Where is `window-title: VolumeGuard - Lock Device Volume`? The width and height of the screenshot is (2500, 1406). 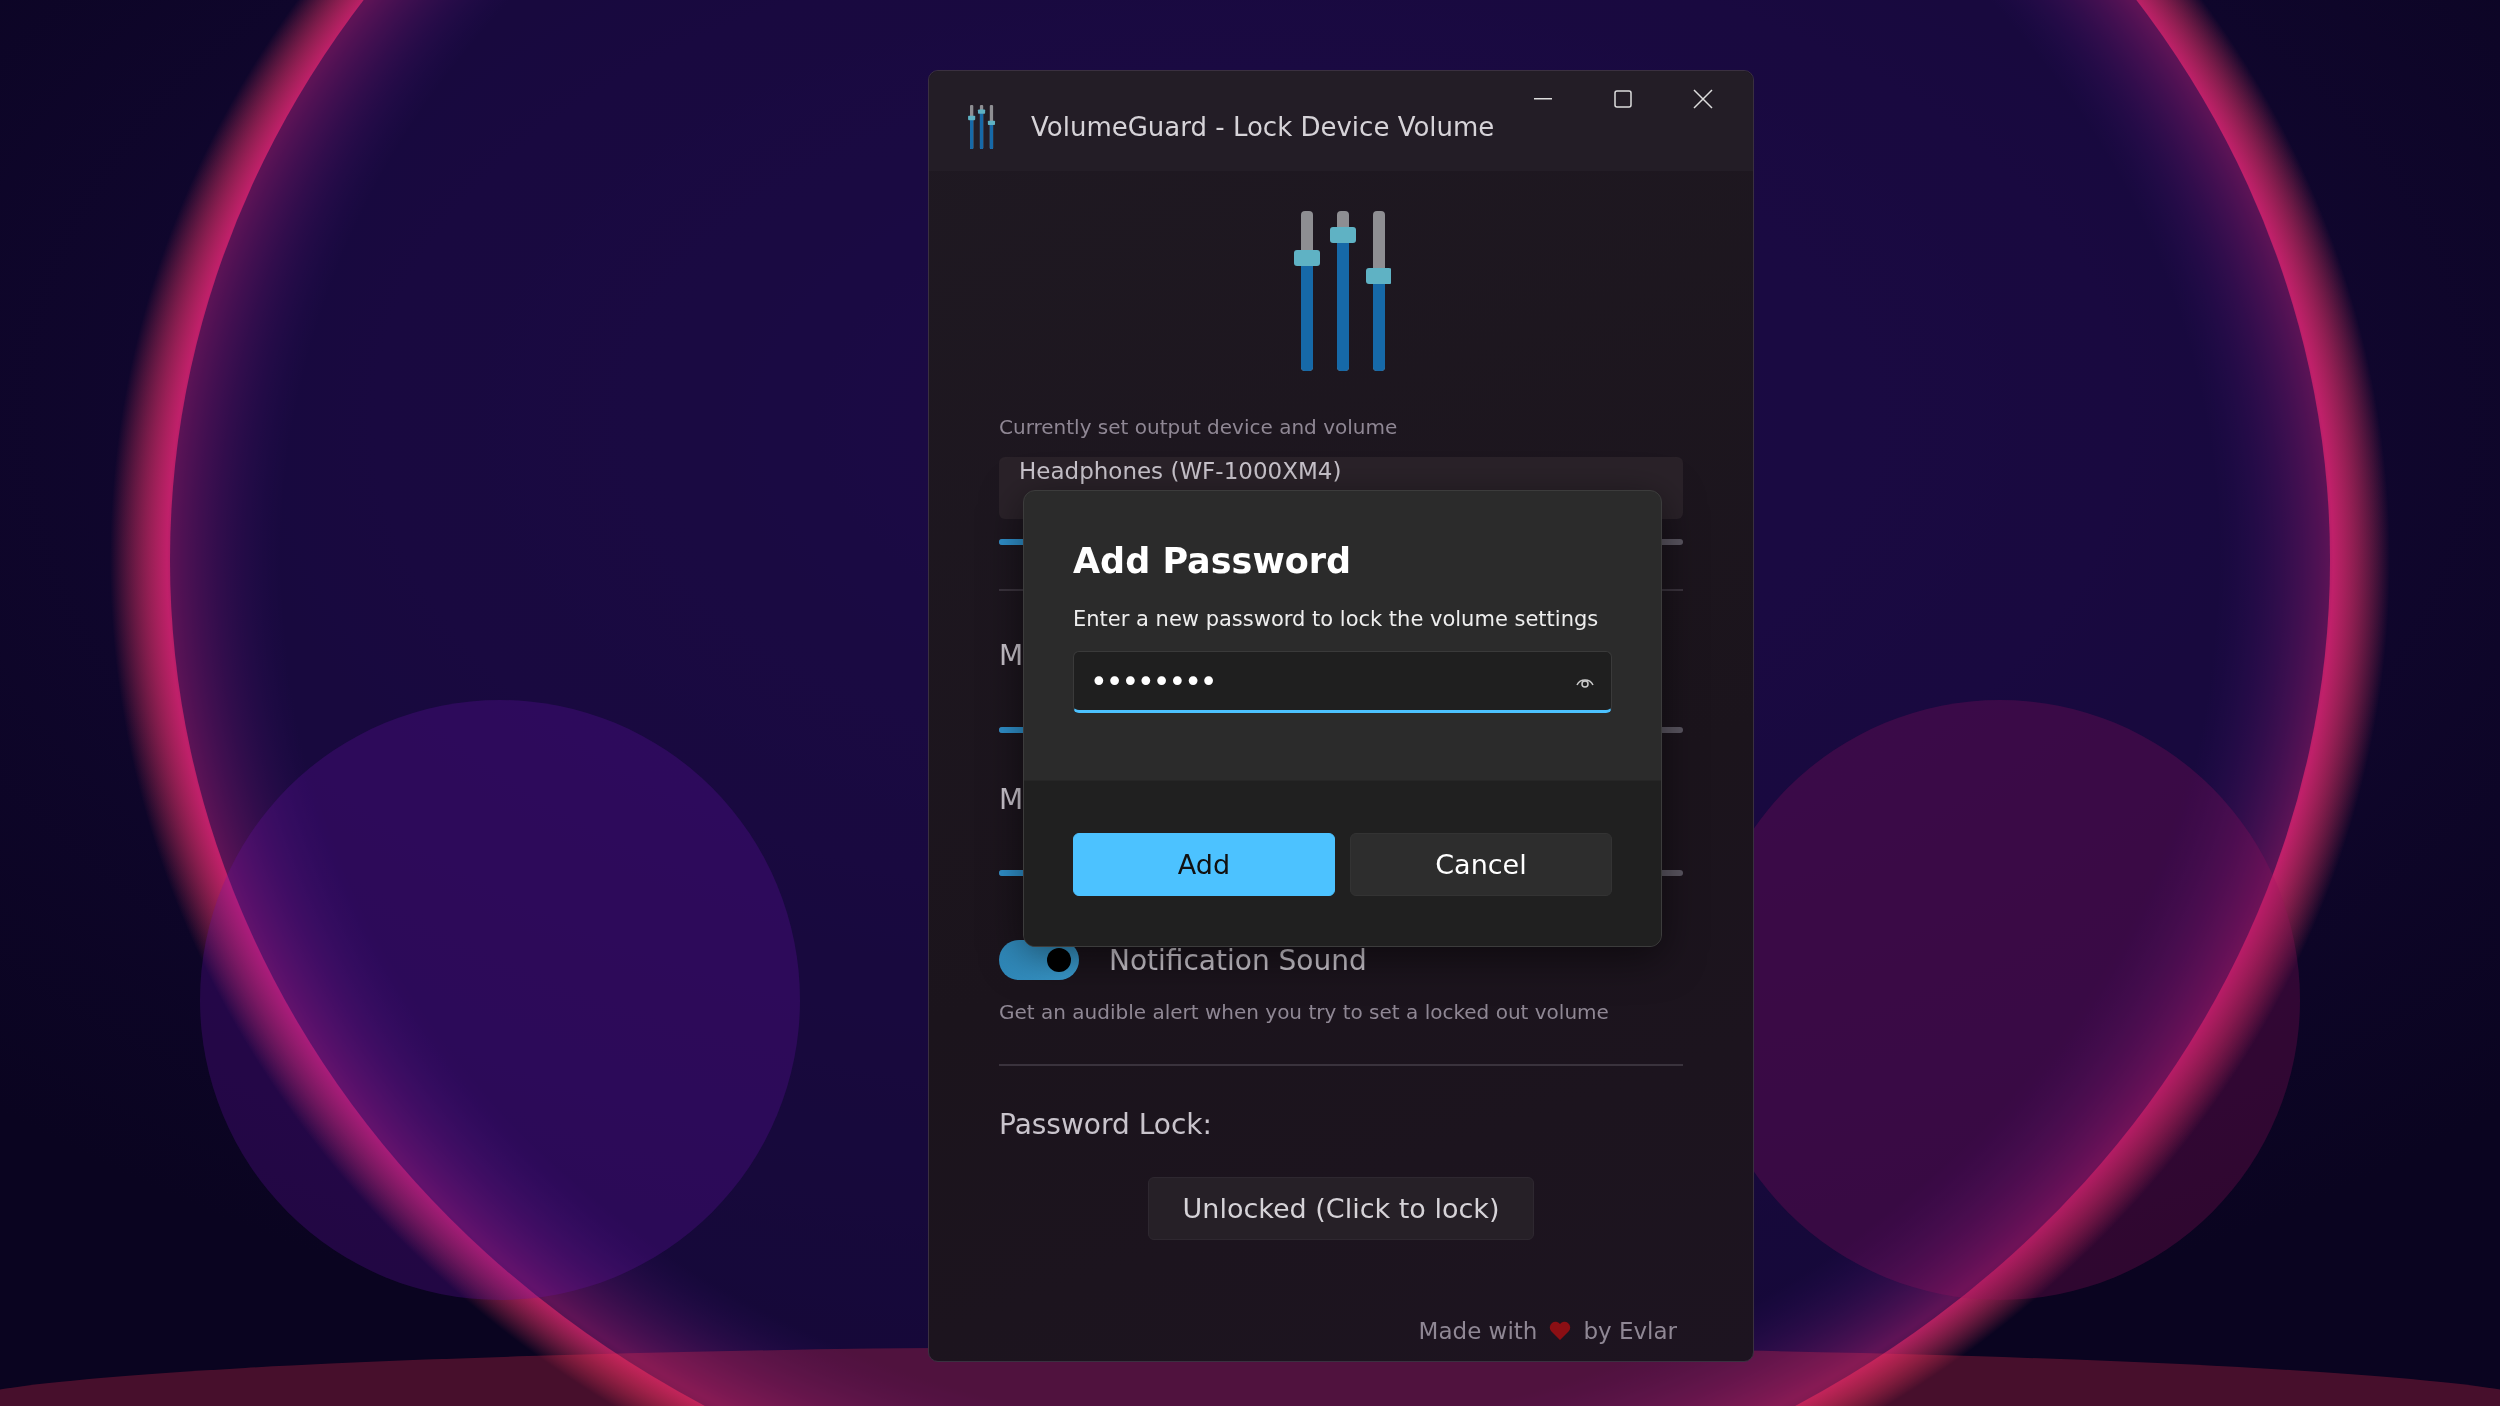 window-title: VolumeGuard - Lock Device Volume is located at coordinates (1263, 127).